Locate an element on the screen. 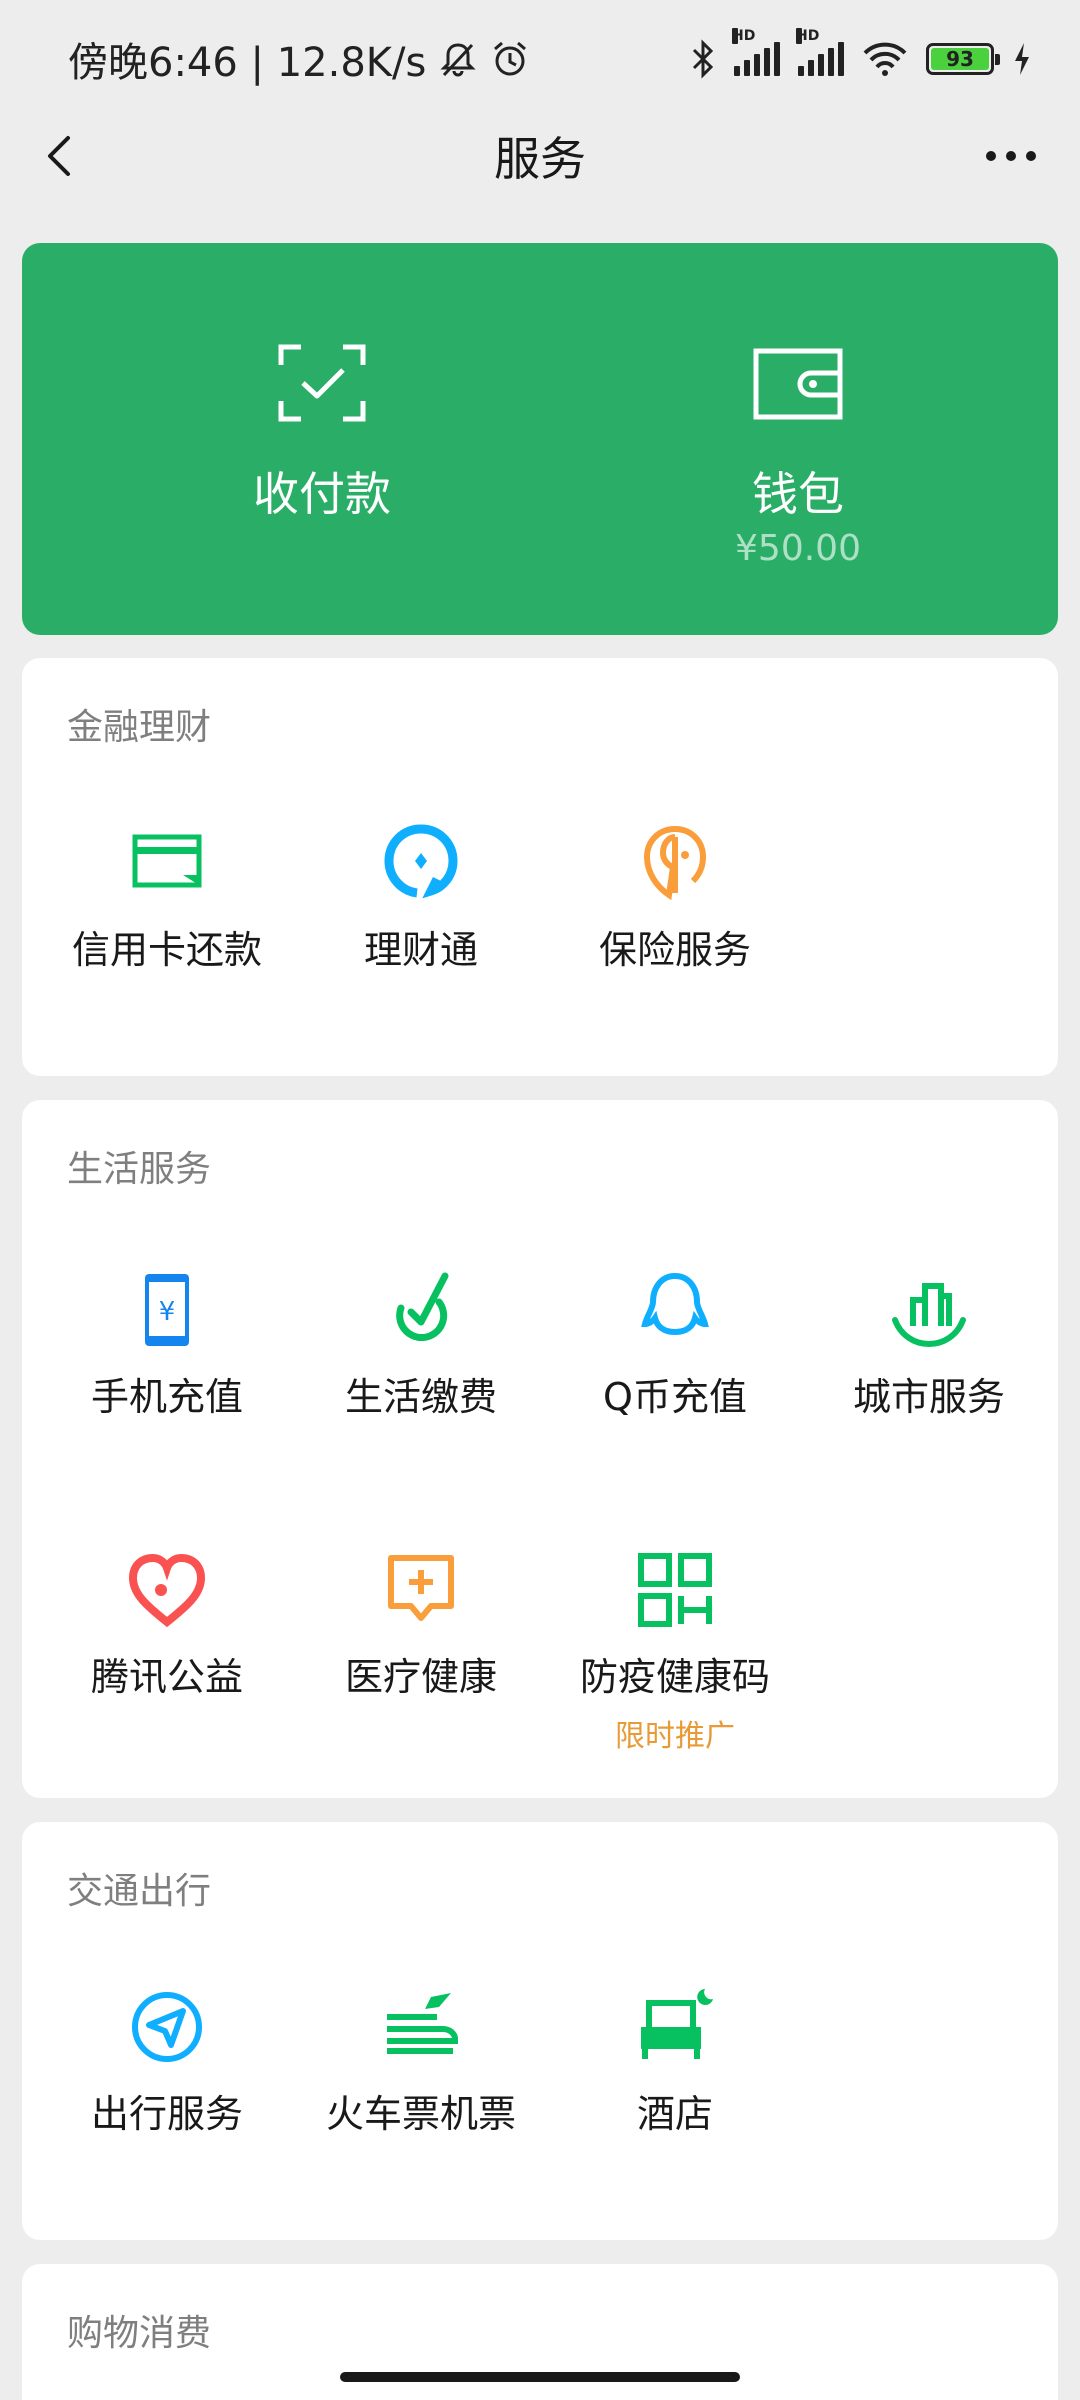 The height and width of the screenshot is (2400, 1080). home-indicator is located at coordinates (540, 2377).